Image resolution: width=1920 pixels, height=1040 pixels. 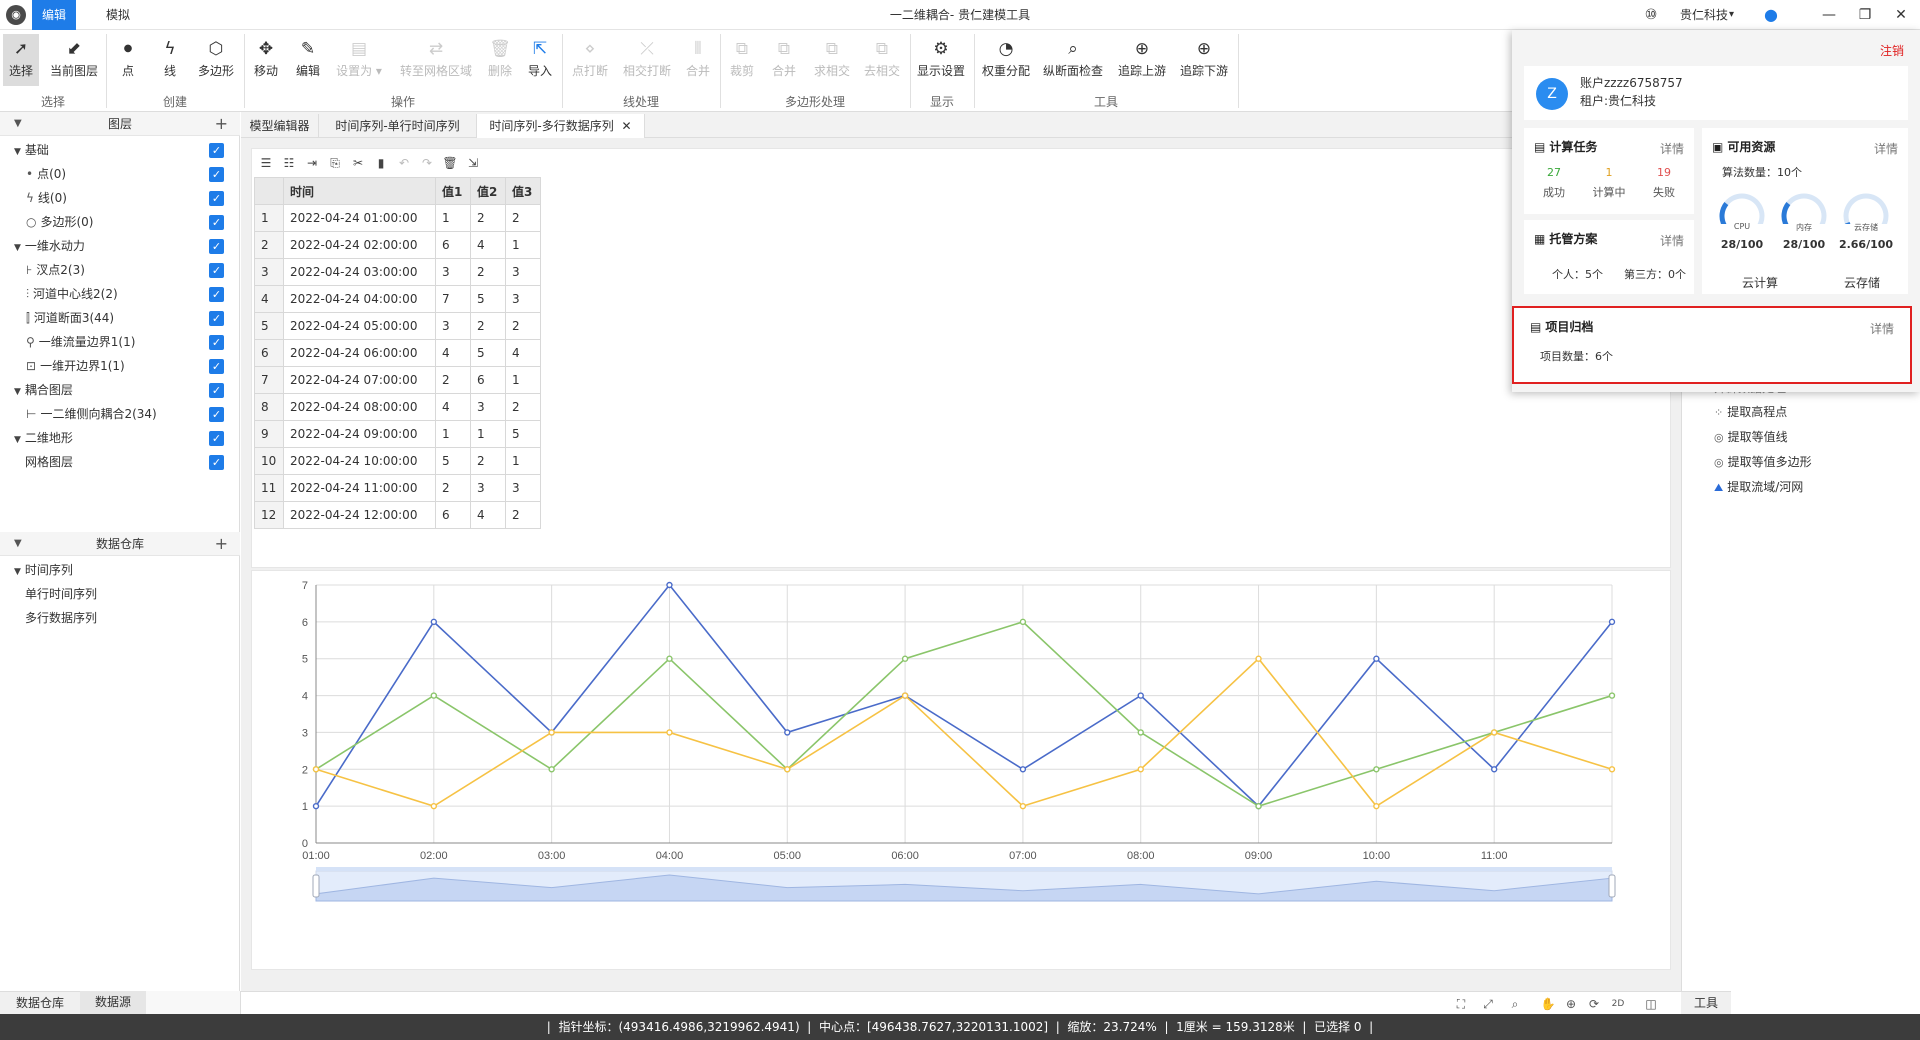 I want to click on table-cell: 7, so click(x=453, y=299).